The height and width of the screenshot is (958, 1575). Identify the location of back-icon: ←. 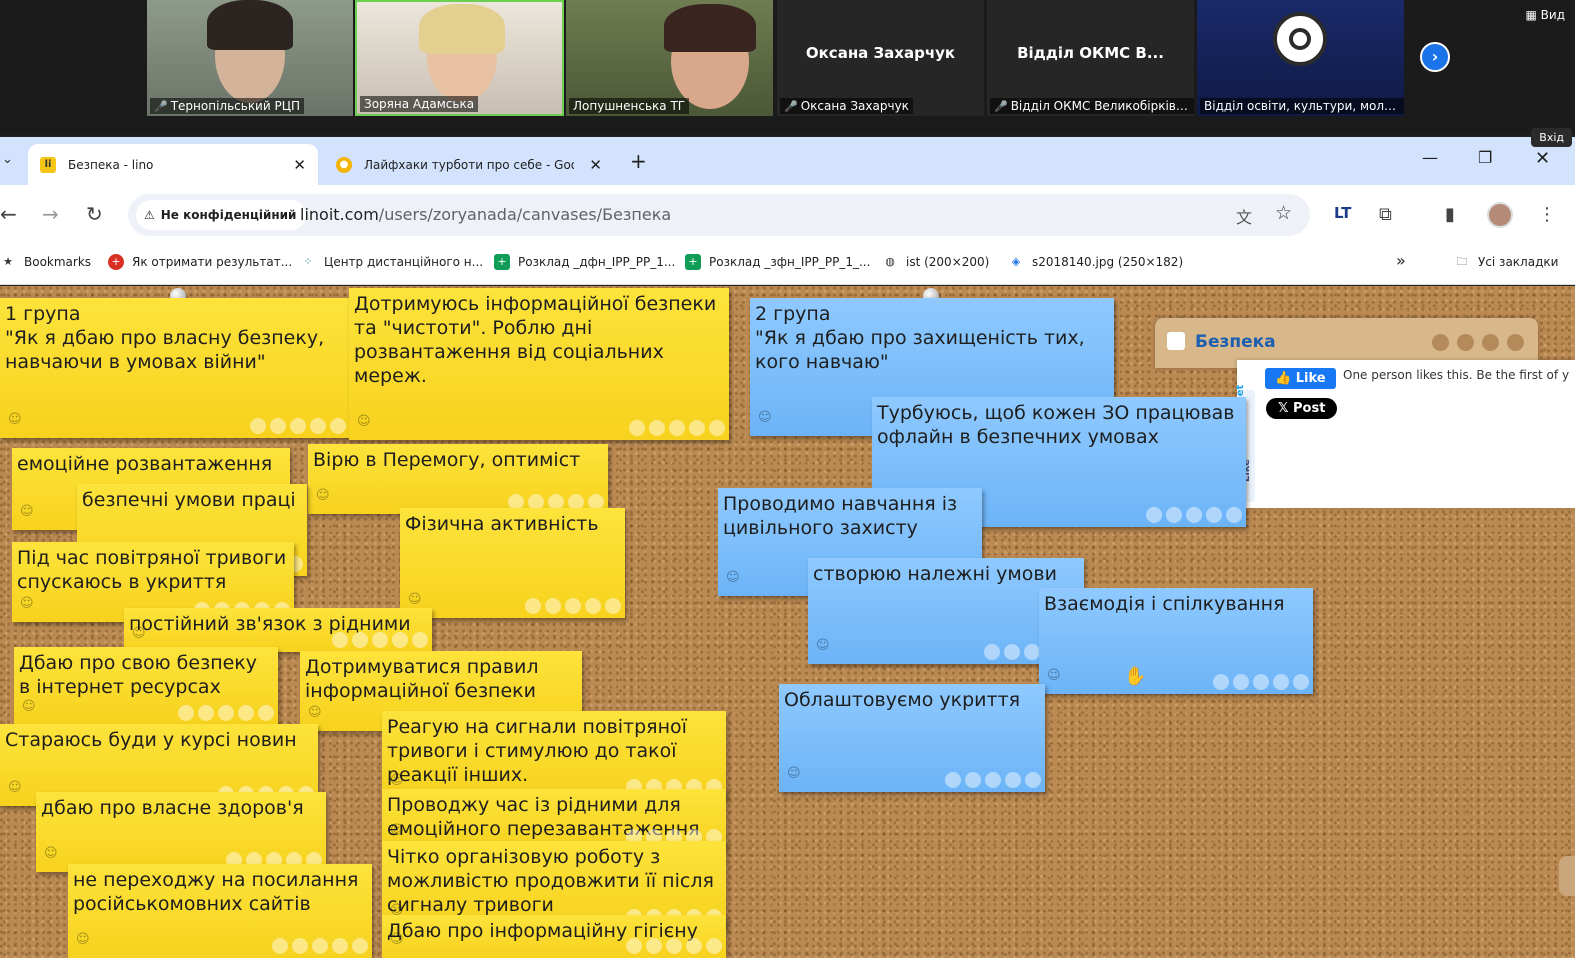
(8, 214).